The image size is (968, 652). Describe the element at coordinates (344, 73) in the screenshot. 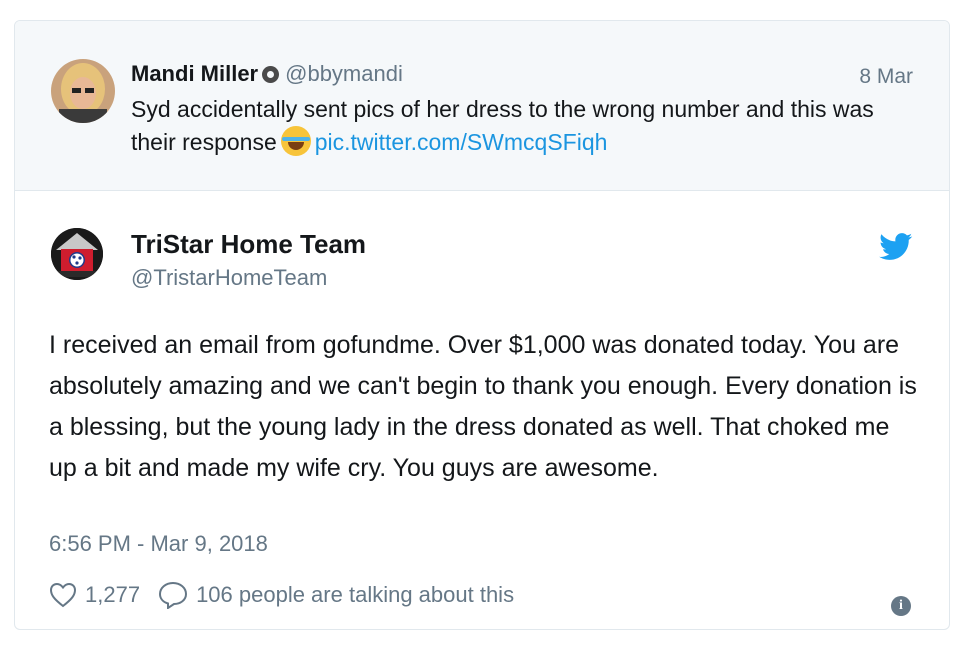

I see `quoted-user-handle: @bbymandi` at that location.